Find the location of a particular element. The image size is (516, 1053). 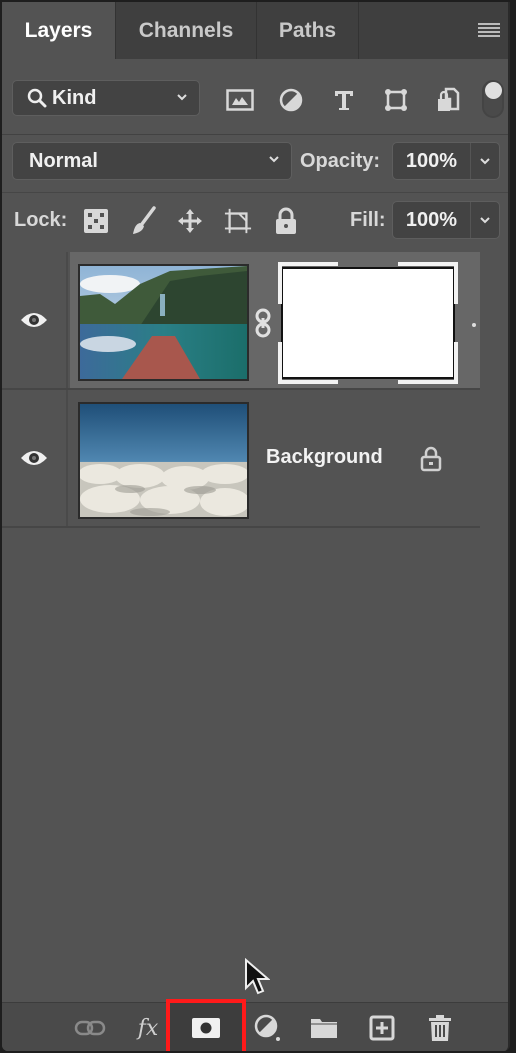

blend-mode-value: Normal is located at coordinates (63, 160).